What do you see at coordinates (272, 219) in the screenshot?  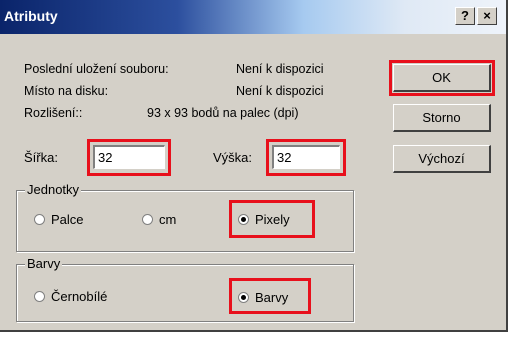 I see `pixels-highlight-box` at bounding box center [272, 219].